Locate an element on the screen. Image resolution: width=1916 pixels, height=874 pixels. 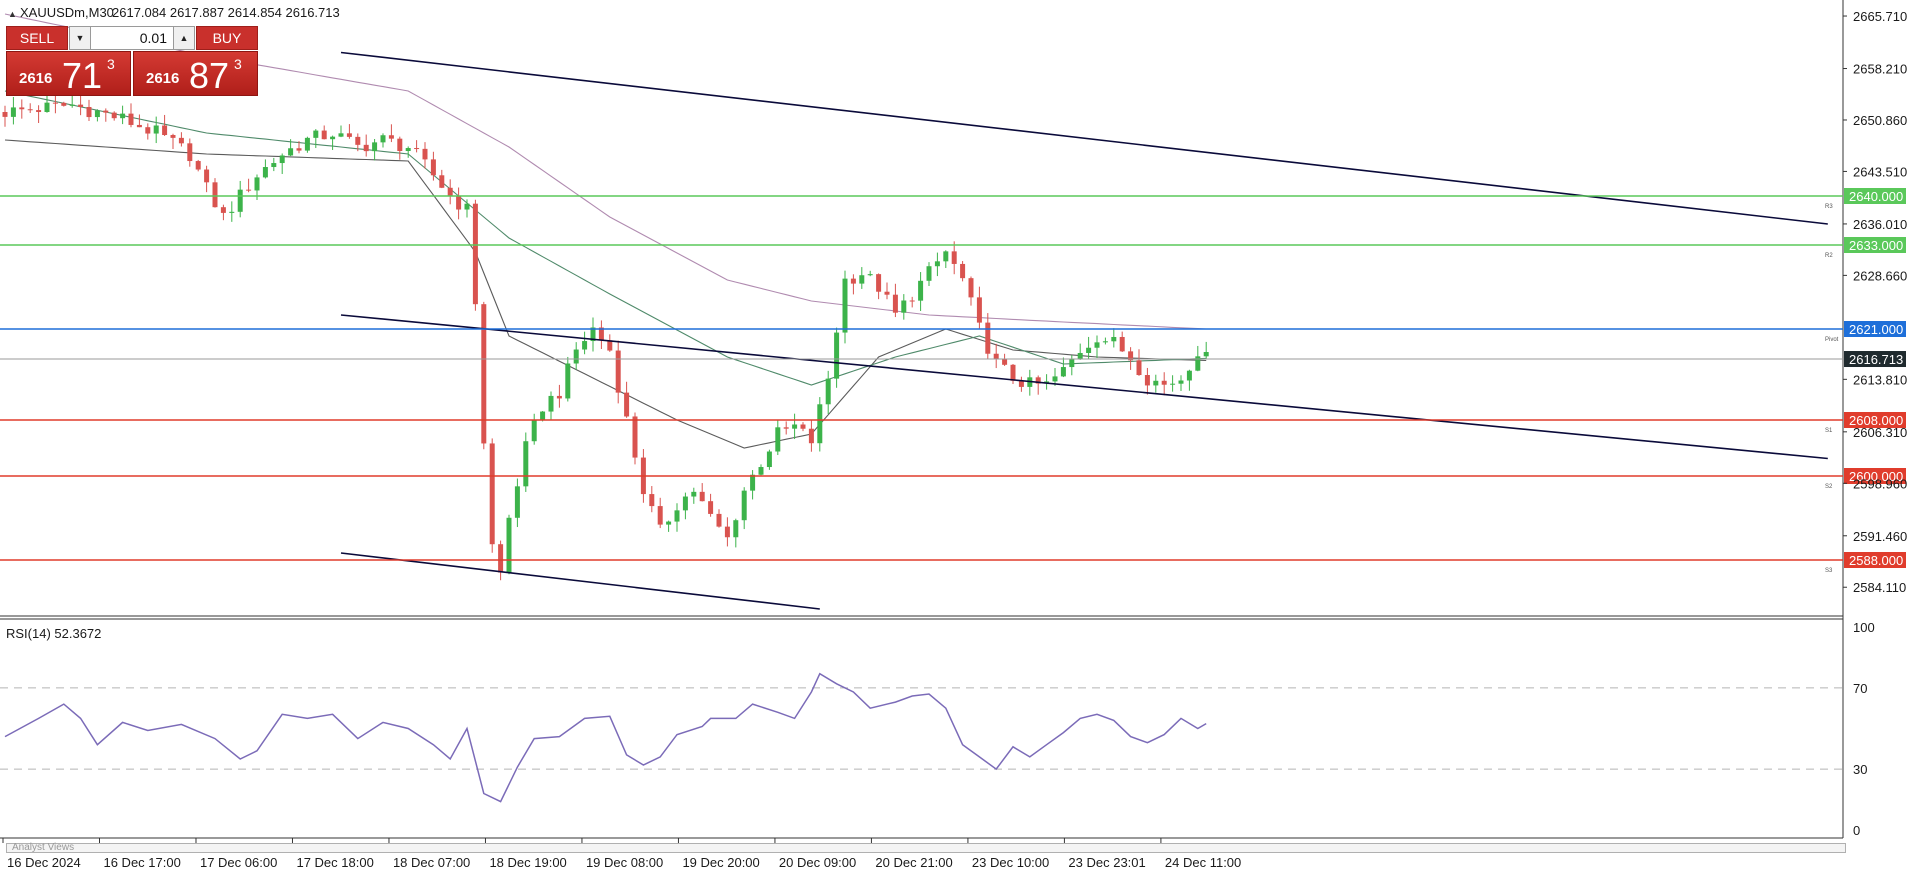
sell-button: SELL is located at coordinates (37, 38).